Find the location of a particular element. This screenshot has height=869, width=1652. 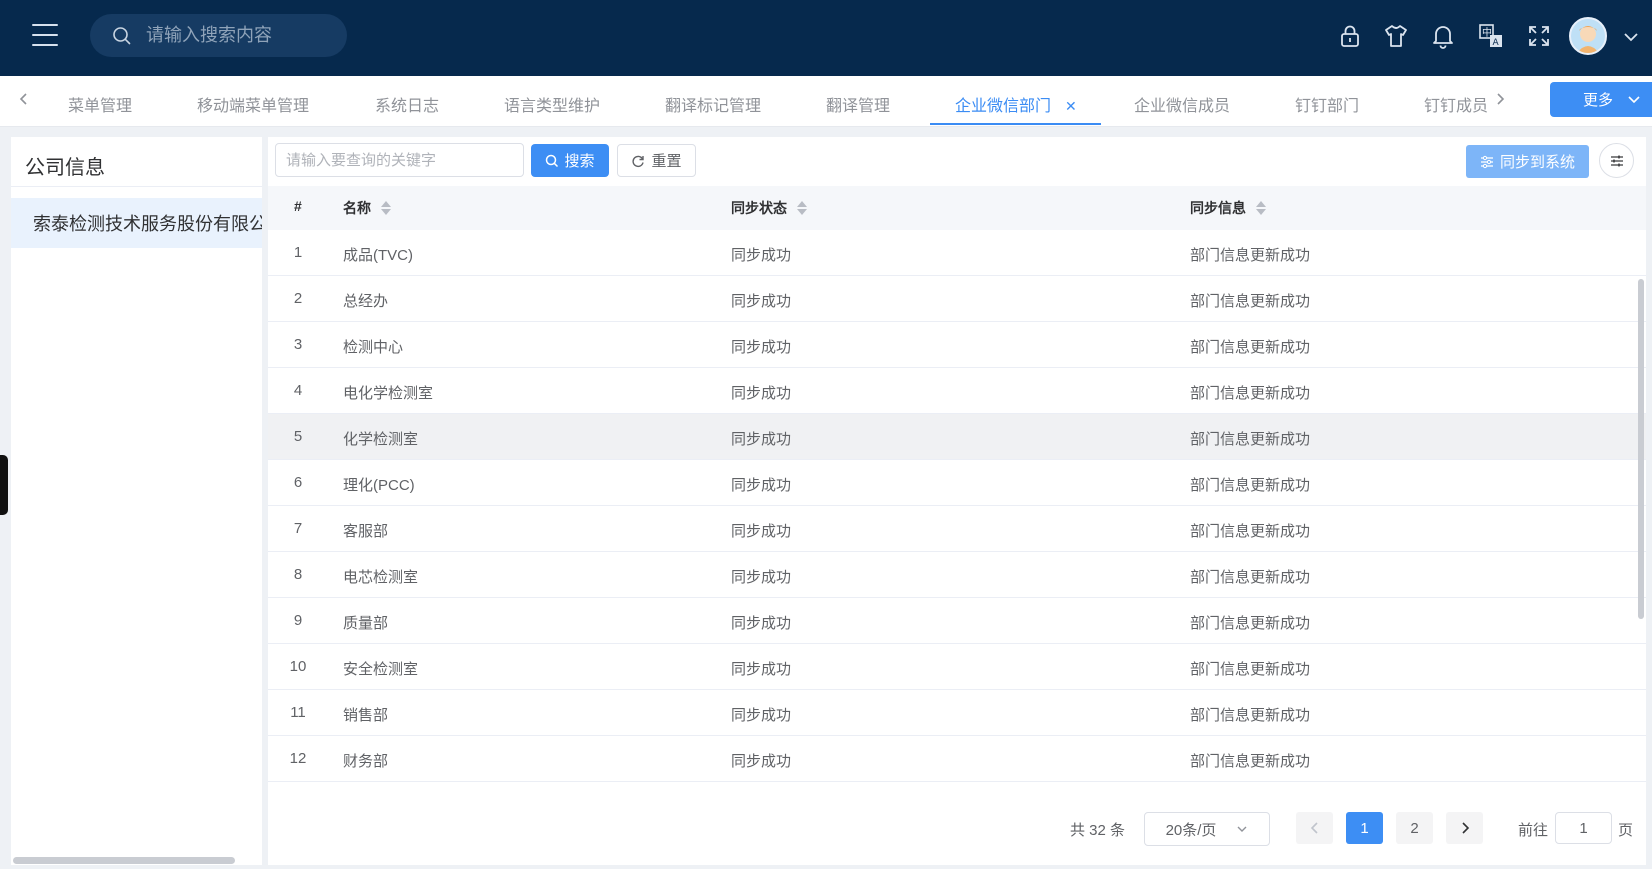

header-info-label: 同步信息 is located at coordinates (1218, 208).